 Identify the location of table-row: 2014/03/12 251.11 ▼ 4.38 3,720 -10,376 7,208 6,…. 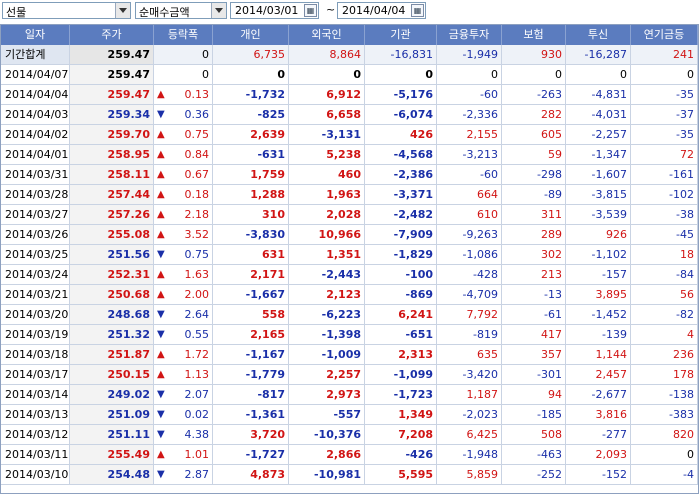
(349, 435).